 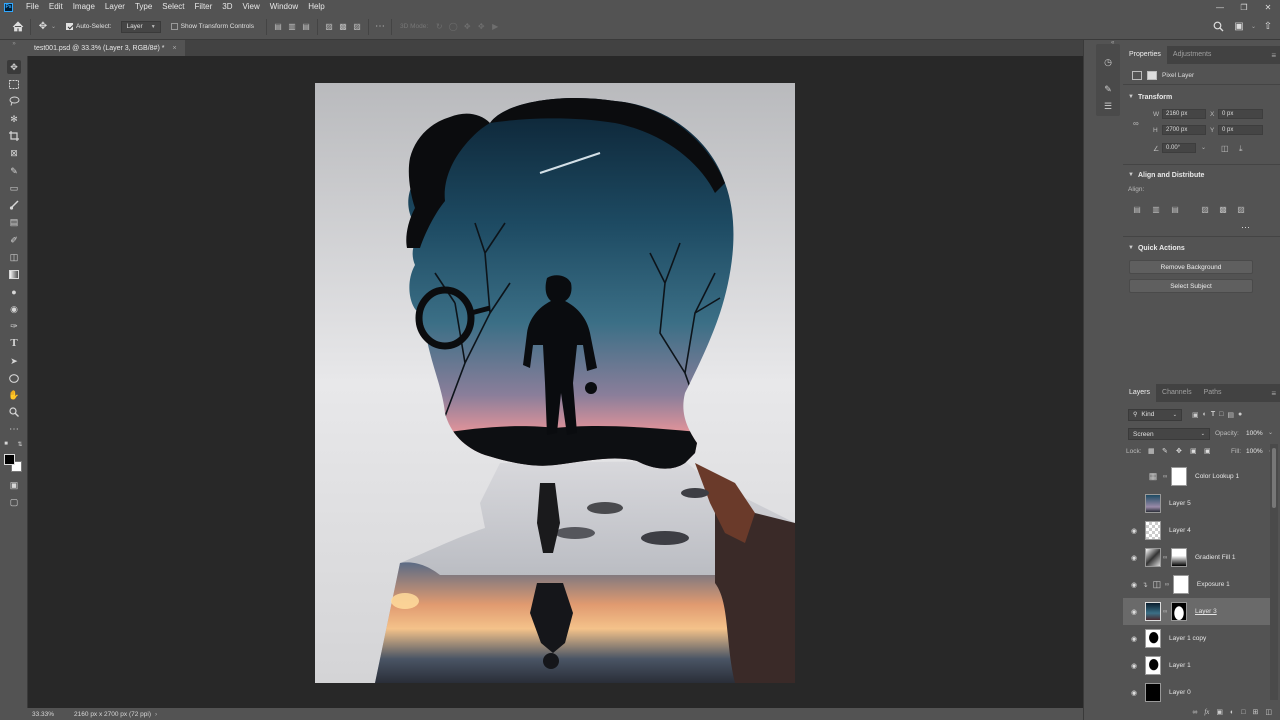 I want to click on swap-colors-icon: ⇅, so click(x=20, y=444).